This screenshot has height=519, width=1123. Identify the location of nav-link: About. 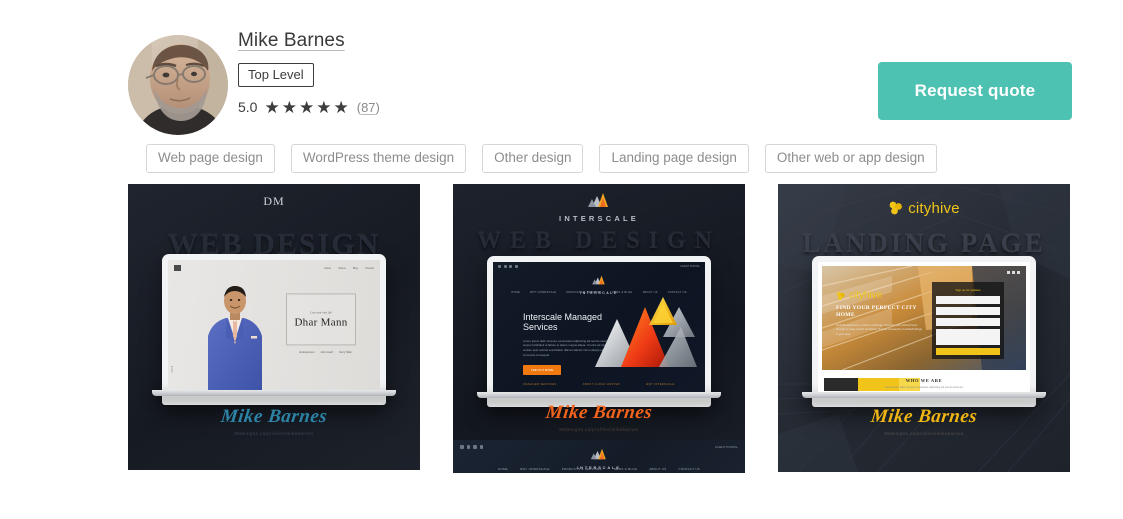
(327, 268).